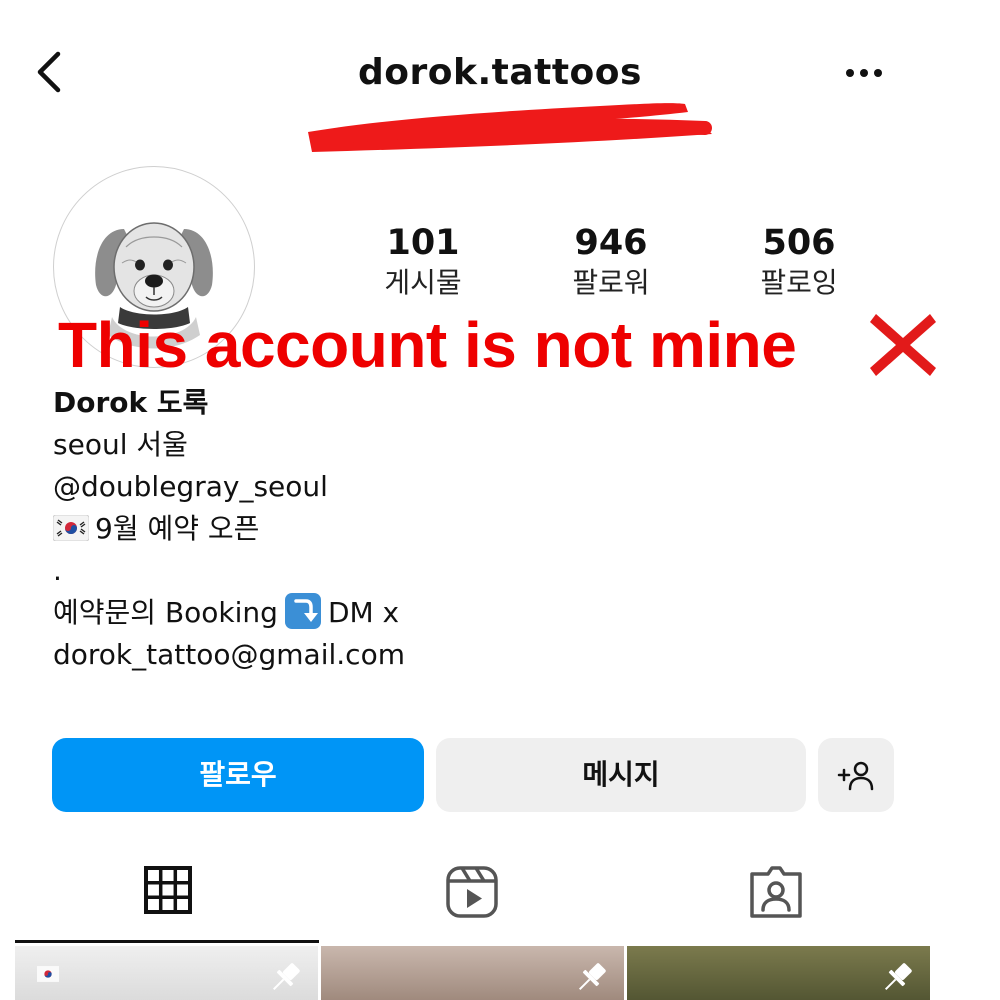 The height and width of the screenshot is (1000, 1000). What do you see at coordinates (611, 282) in the screenshot?
I see `followers-label: 팔로워` at bounding box center [611, 282].